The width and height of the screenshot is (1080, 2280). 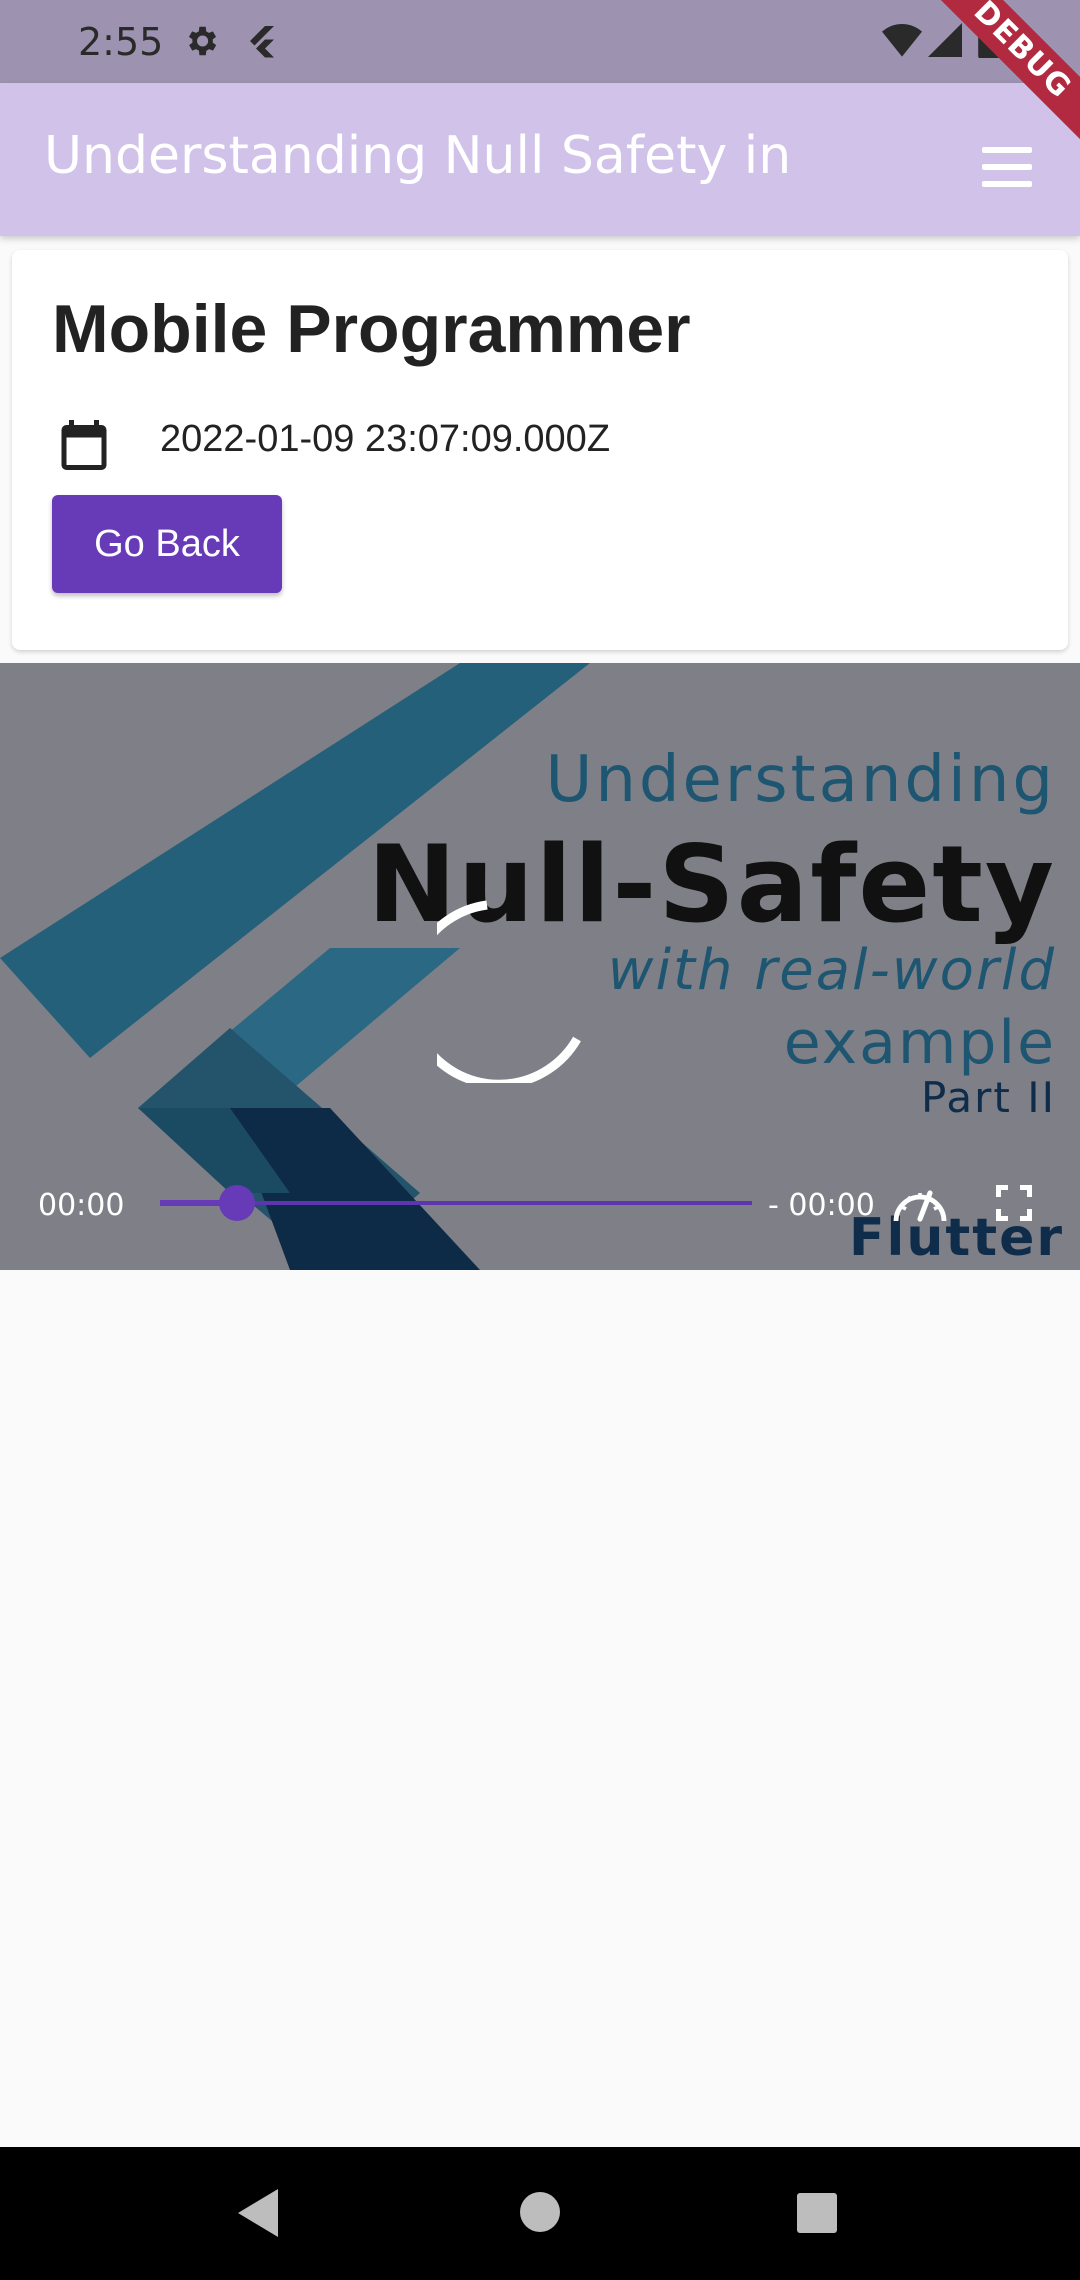 What do you see at coordinates (1007, 150) in the screenshot?
I see `menu-icon` at bounding box center [1007, 150].